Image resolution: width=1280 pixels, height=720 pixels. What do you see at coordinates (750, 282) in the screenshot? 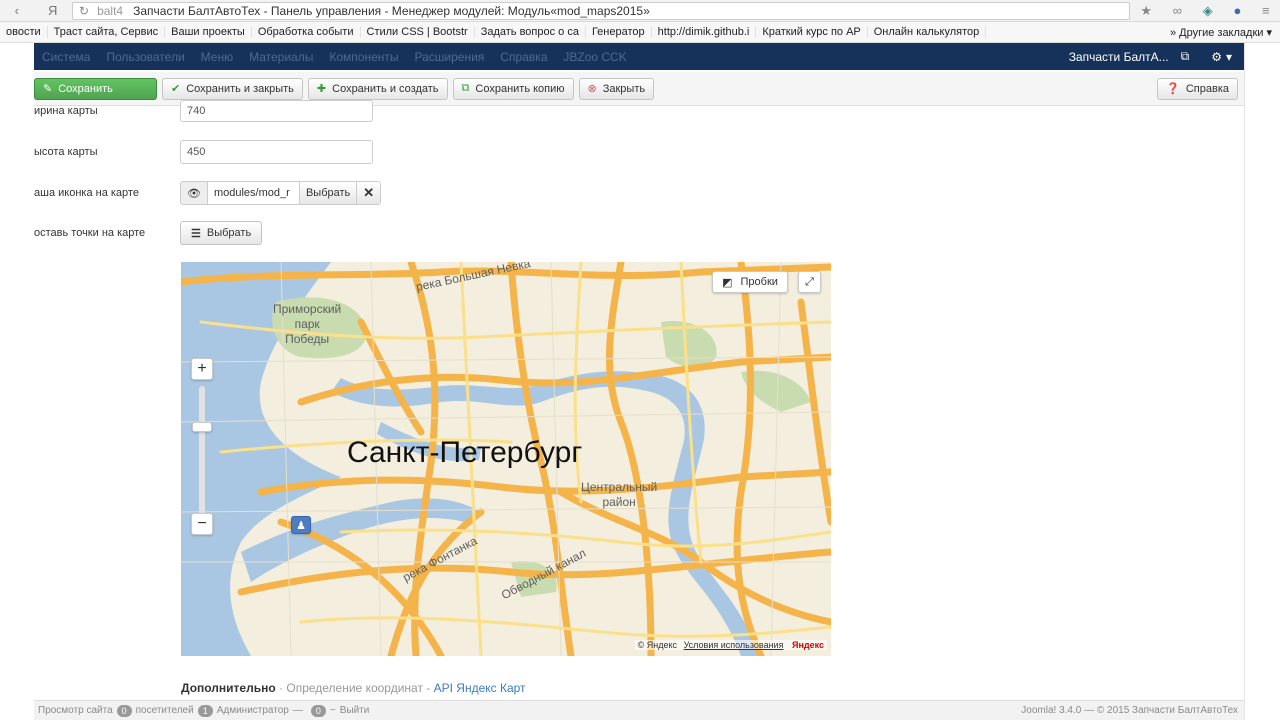
I see `traffic-button: ◩ Пробки` at bounding box center [750, 282].